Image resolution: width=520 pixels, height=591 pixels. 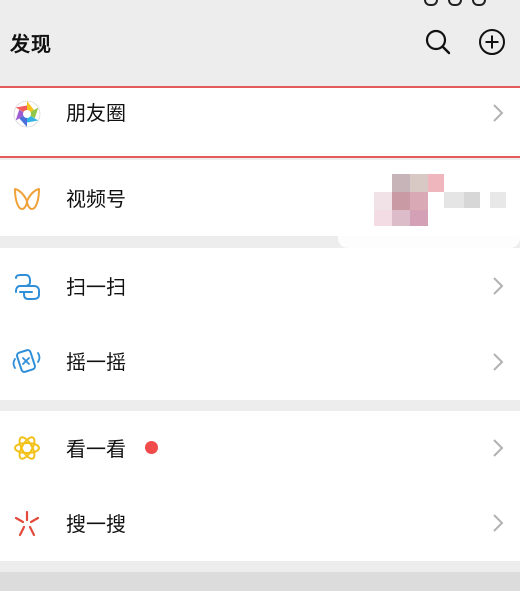 I want to click on battery-icon, so click(x=479, y=3).